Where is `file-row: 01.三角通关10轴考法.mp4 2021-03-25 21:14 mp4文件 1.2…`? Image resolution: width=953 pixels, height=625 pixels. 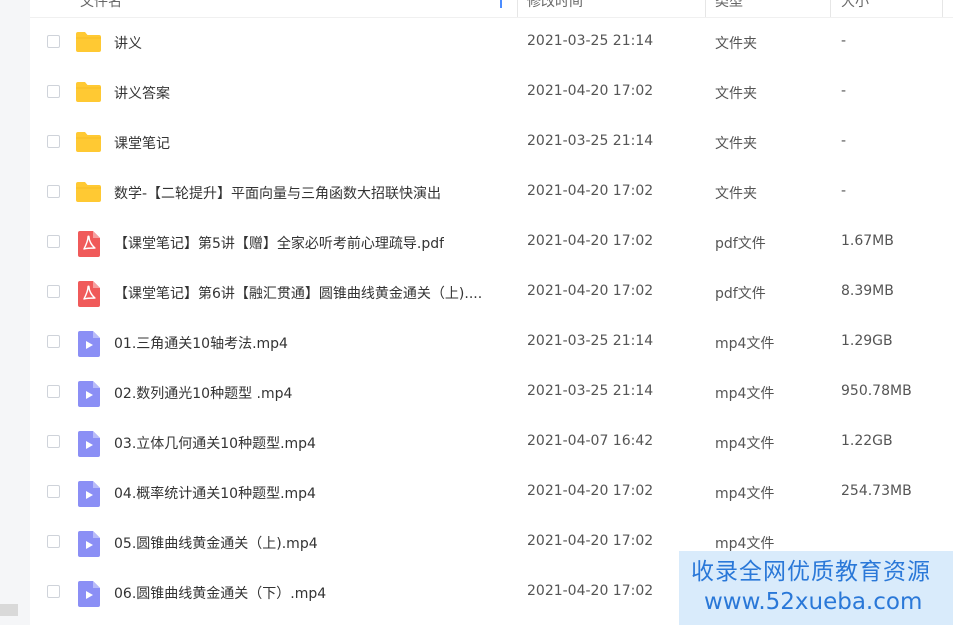
file-row: 01.三角通关10轴考法.mp4 2021-03-25 21:14 mp4文件 1.2… is located at coordinates (491, 343).